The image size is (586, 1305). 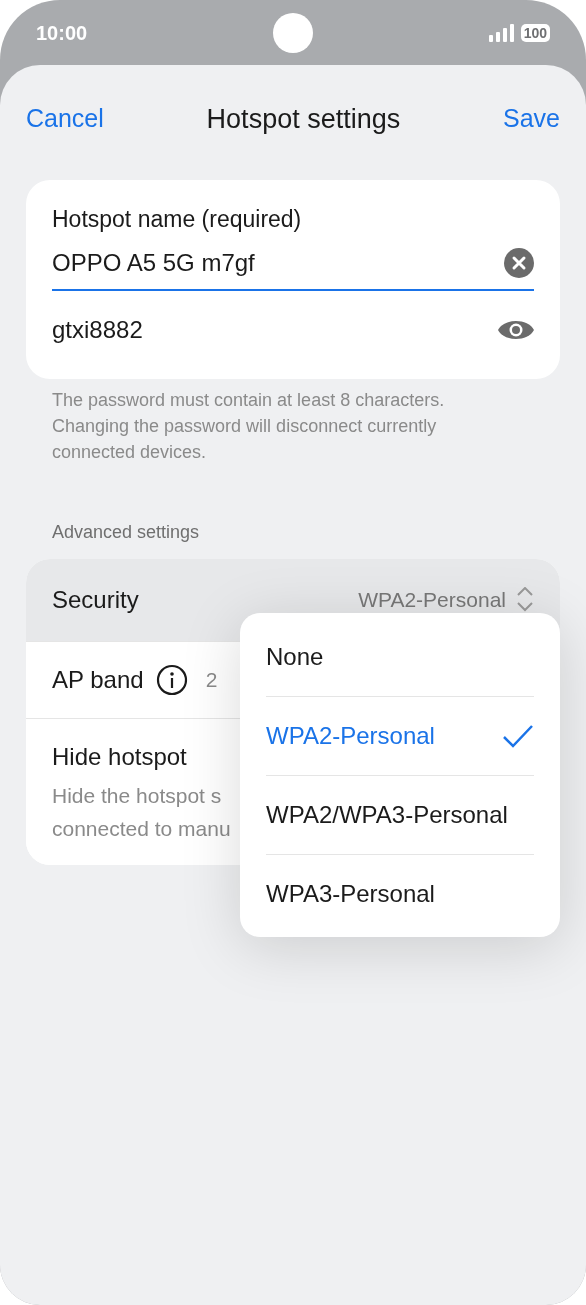 I want to click on row-description: Hide the hotspot s connected to manu, so click(x=141, y=812).